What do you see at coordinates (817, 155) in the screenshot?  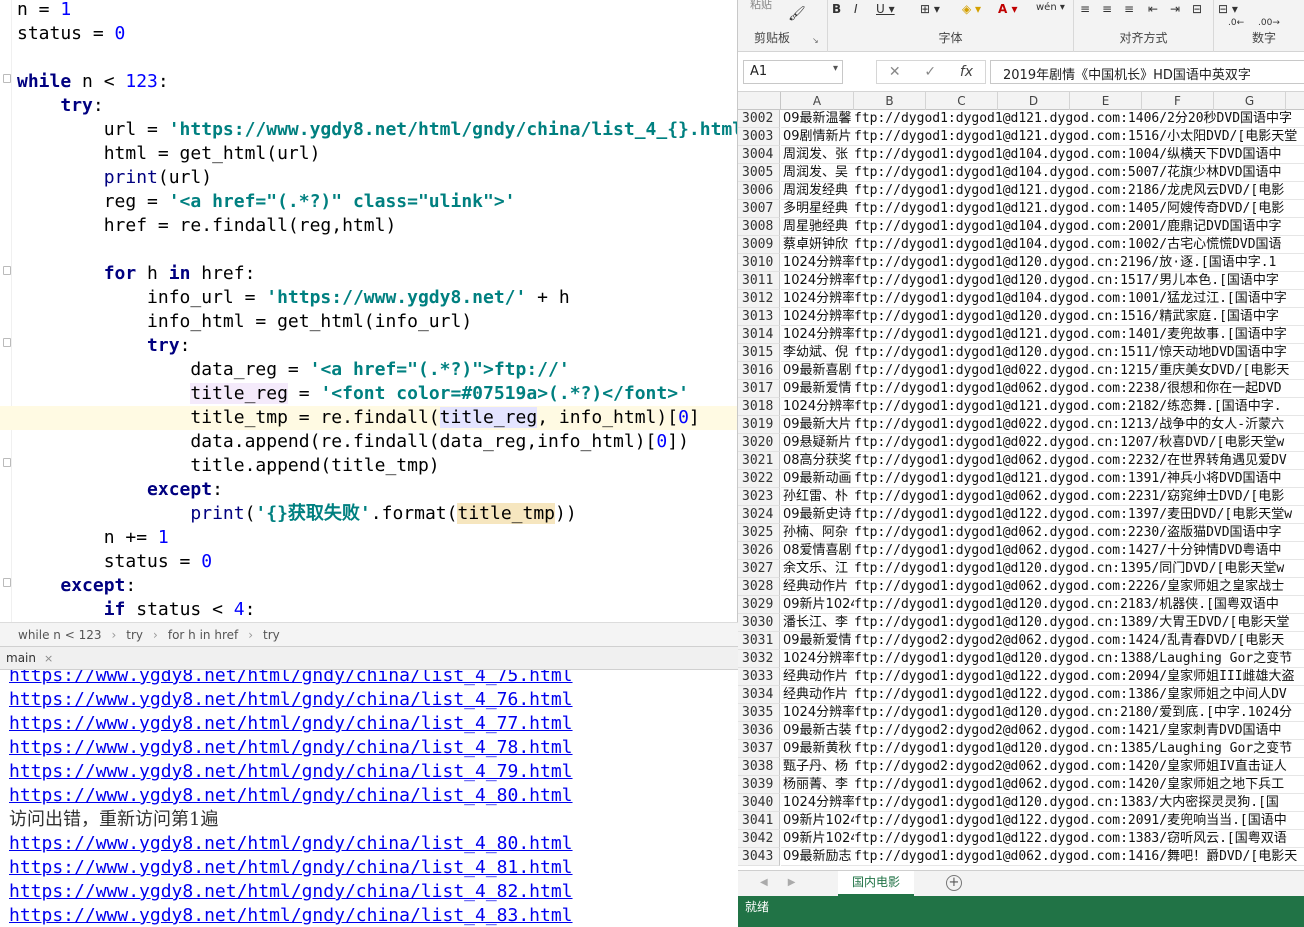 I see `cell-title: 周润发、张` at bounding box center [817, 155].